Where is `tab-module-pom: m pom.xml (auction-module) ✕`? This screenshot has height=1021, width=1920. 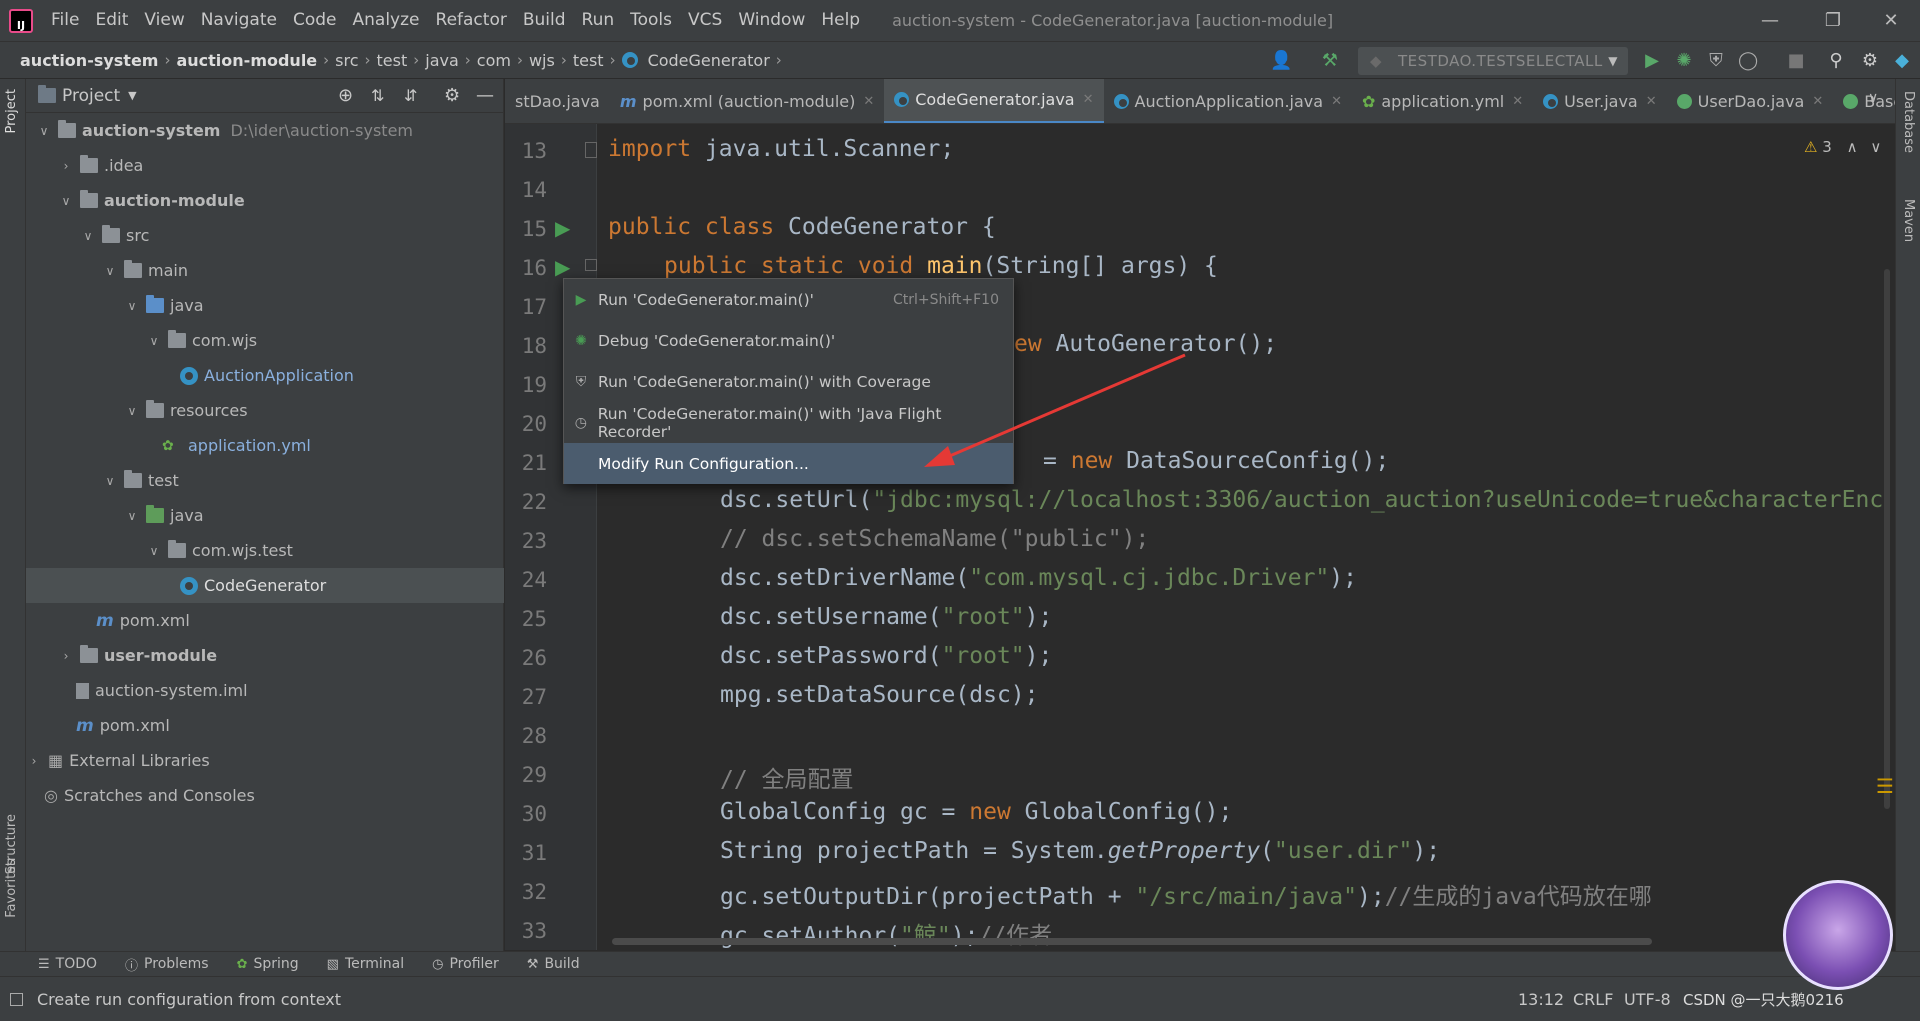
tab-module-pom: m pom.xml (auction-module) ✕ is located at coordinates (747, 101).